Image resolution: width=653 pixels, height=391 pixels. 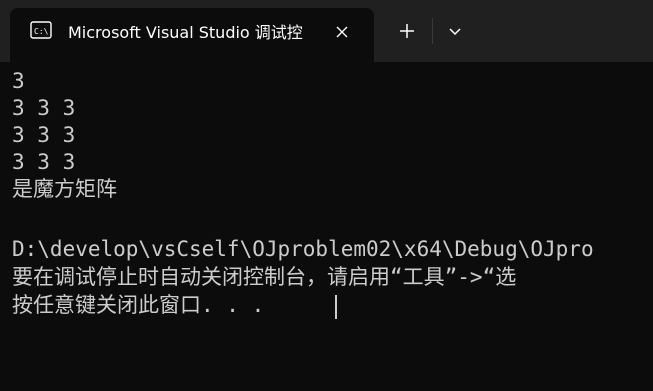 I want to click on chevron-down-icon, so click(x=455, y=31).